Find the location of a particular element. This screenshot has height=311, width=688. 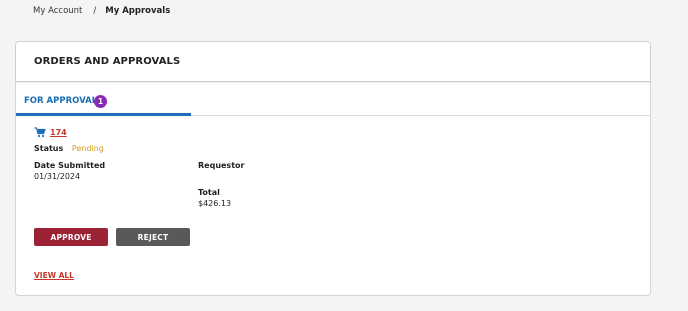

tab-label: FOR APPROVALS is located at coordinates (64, 101).